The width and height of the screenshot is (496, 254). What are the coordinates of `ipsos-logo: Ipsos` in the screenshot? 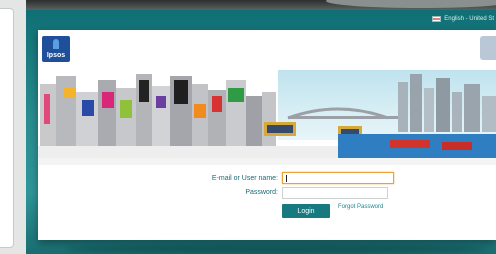 It's located at (56, 49).